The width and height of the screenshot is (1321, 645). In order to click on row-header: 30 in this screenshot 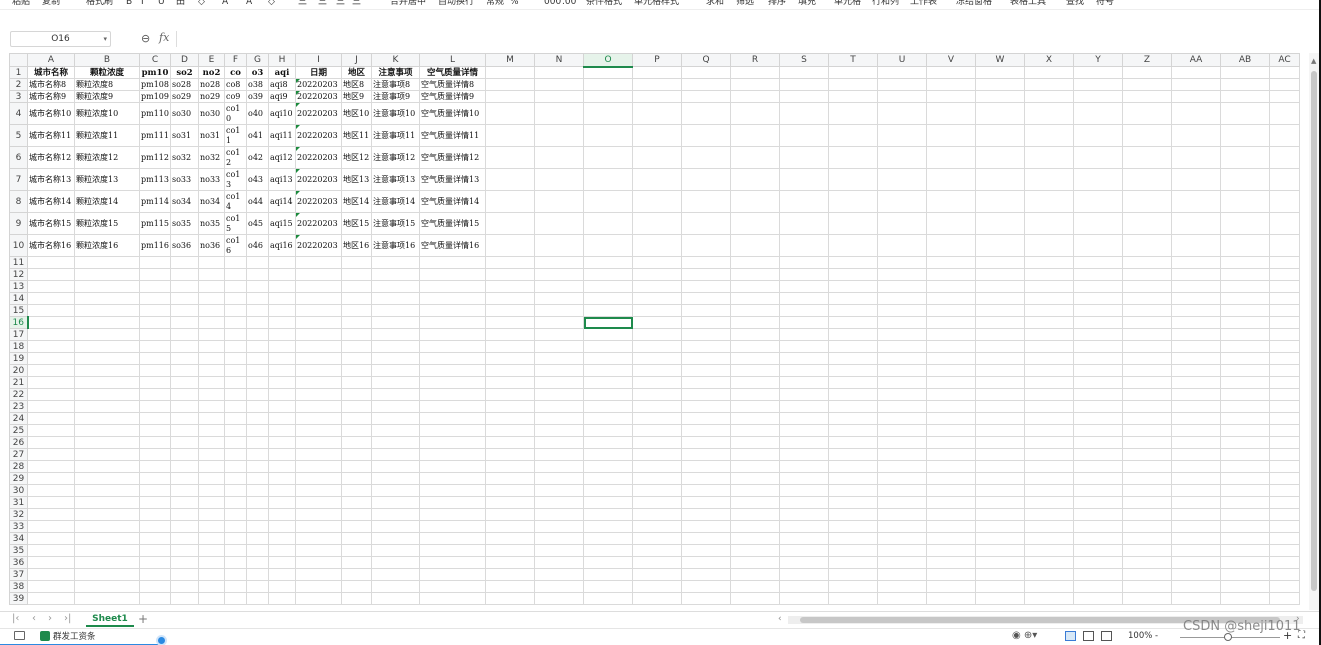, I will do `click(18, 490)`.